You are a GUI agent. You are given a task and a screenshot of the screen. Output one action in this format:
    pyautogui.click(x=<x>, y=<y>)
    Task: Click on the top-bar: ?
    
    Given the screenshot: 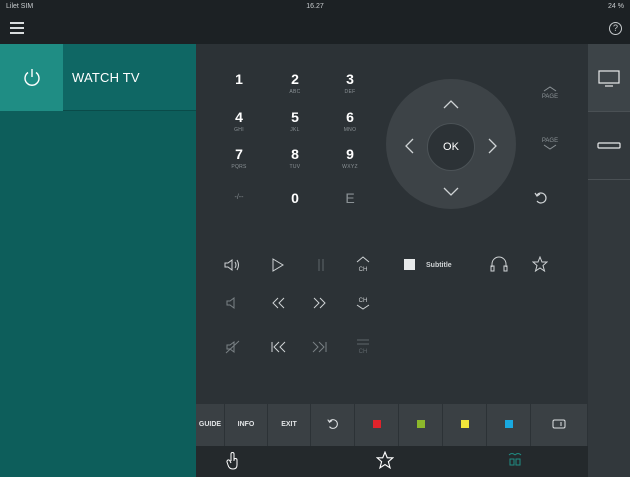 What is the action you would take?
    pyautogui.click(x=315, y=29)
    